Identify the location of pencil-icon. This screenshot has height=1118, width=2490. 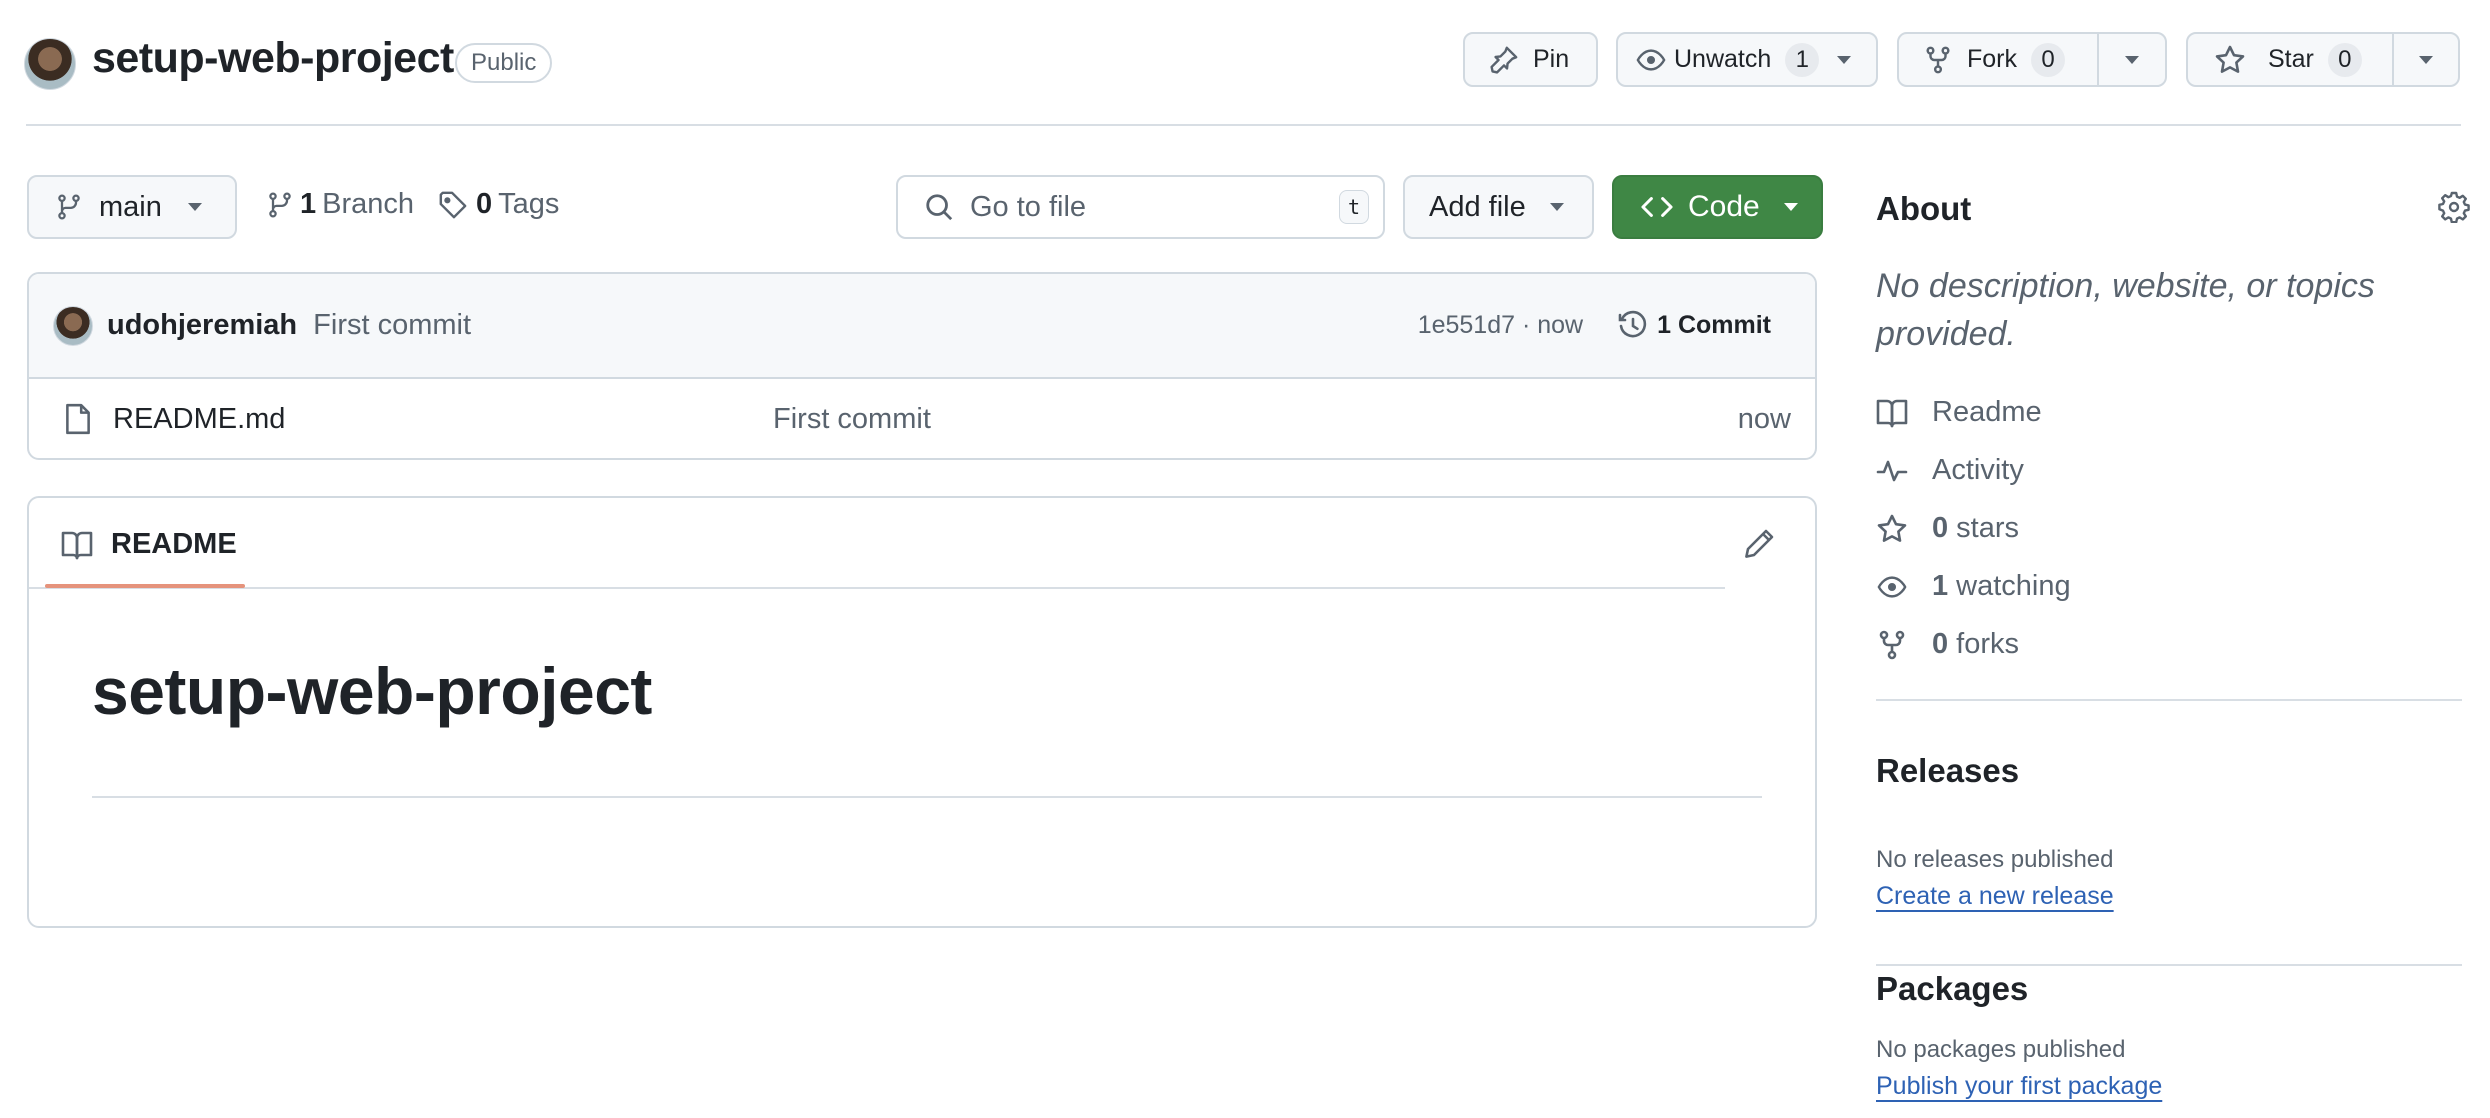
(1759, 544).